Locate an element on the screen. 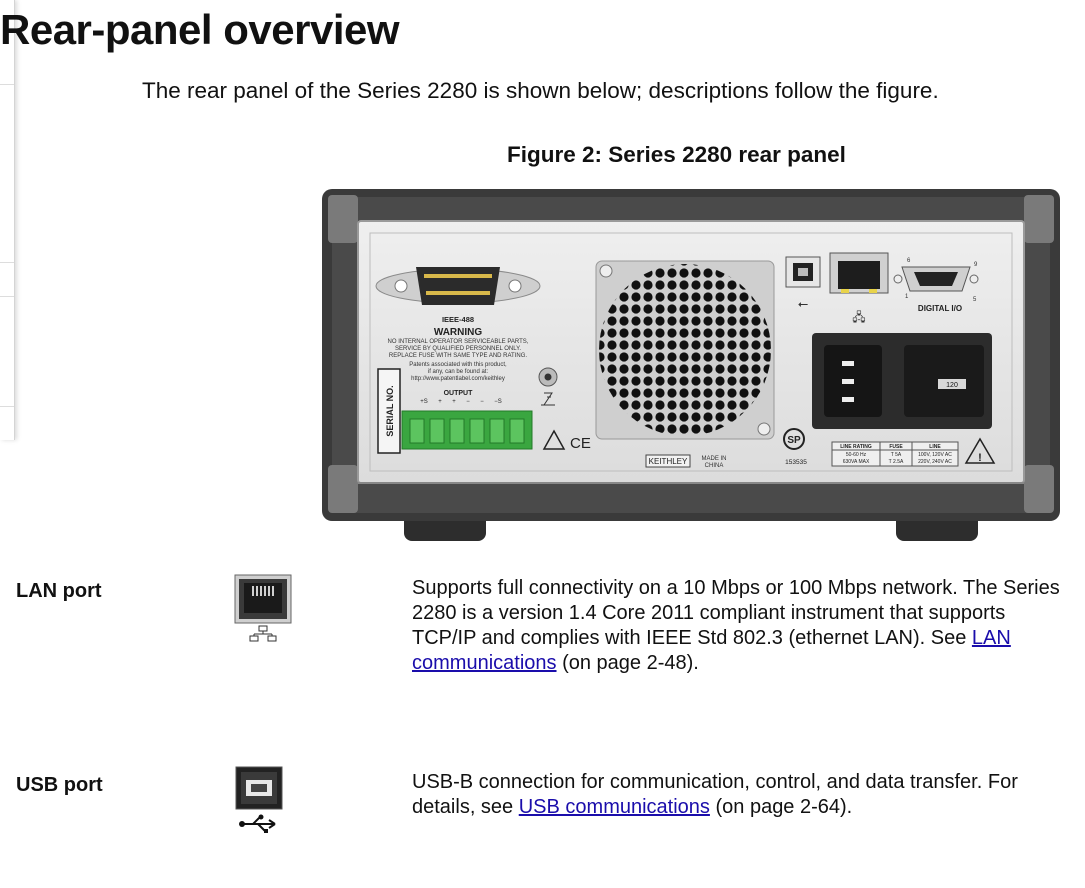 This screenshot has height=888, width=1085. made-in-line-1: MADE IN is located at coordinates (713, 459).